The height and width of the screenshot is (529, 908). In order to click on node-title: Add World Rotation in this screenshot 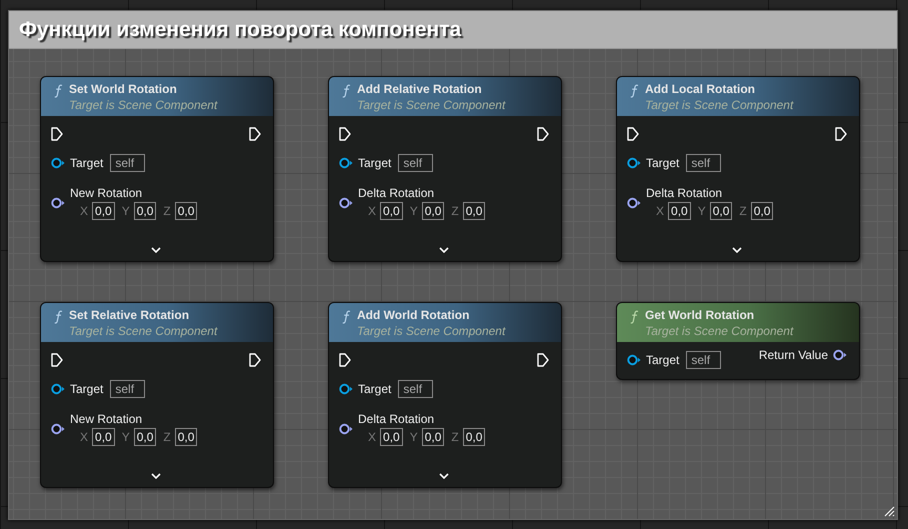, I will do `click(413, 315)`.